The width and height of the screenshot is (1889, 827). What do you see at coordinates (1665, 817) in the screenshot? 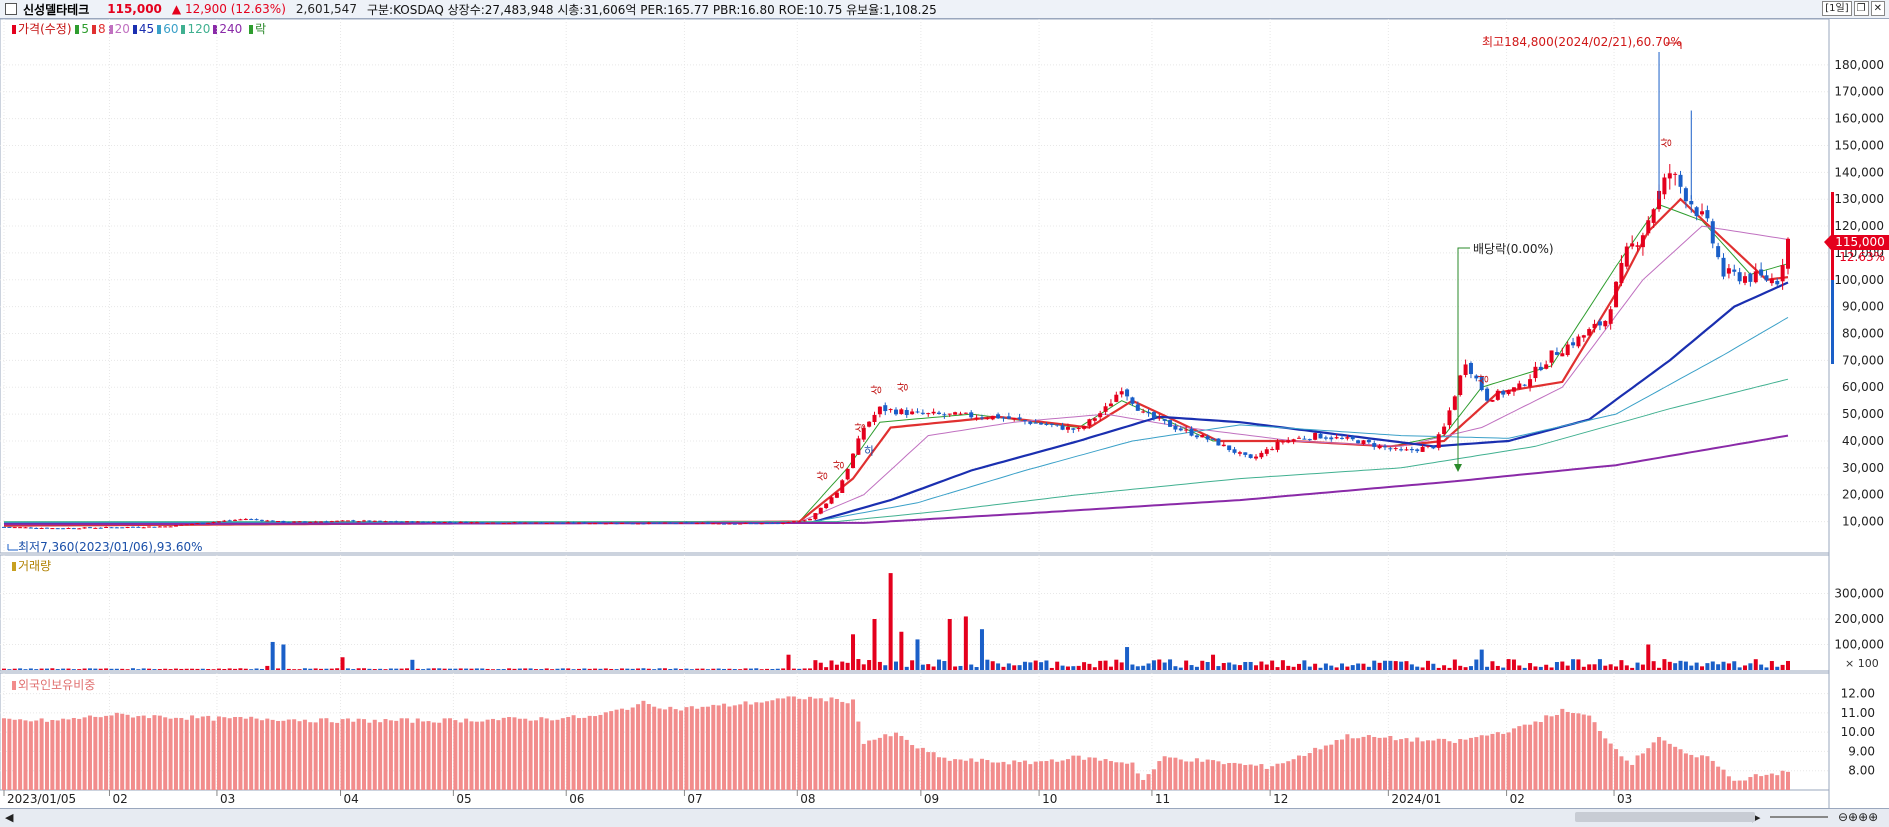
I see `scroll-thumb` at bounding box center [1665, 817].